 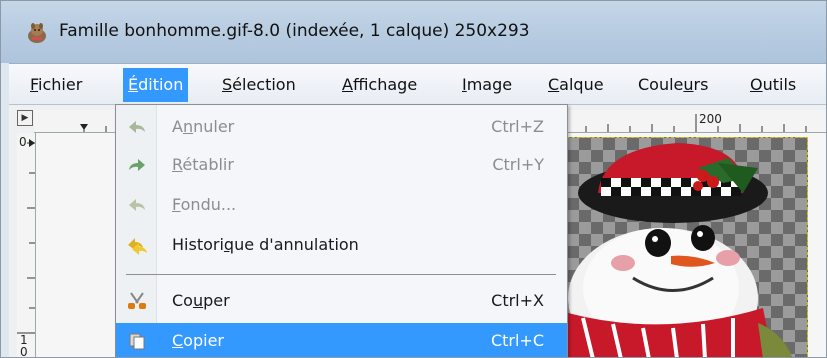 What do you see at coordinates (341, 127) in the screenshot?
I see `menu-item-annuler: Annuler Ctrl+Z` at bounding box center [341, 127].